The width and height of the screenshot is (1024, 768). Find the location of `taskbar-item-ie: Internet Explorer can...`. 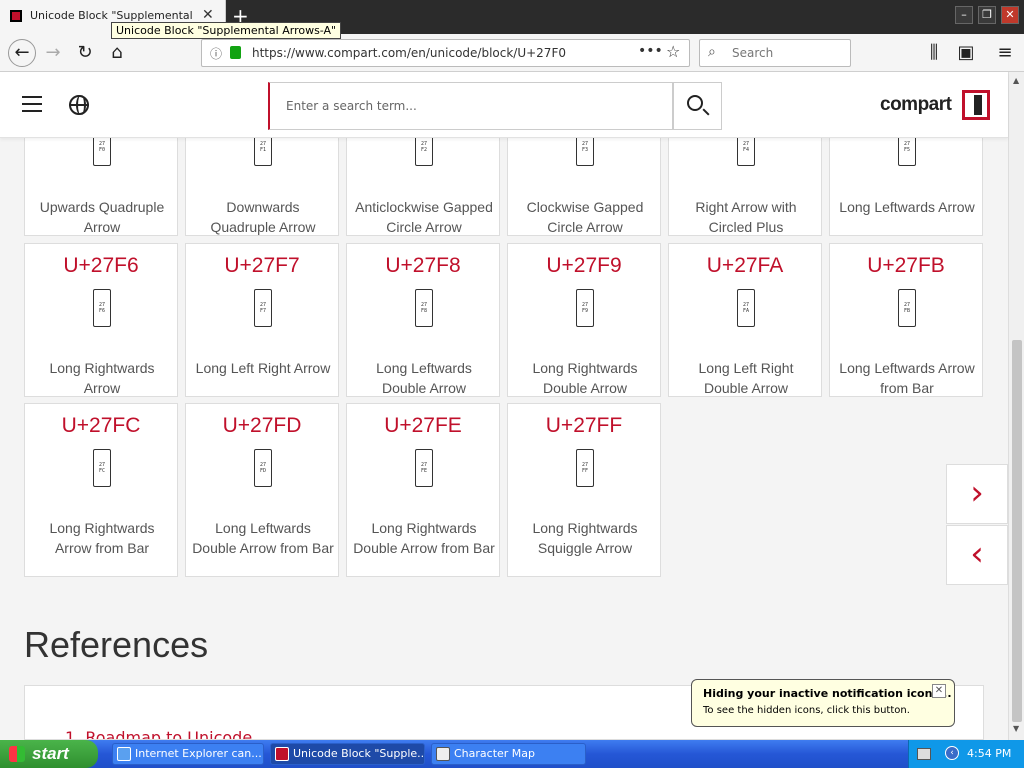

taskbar-item-ie: Internet Explorer can... is located at coordinates (188, 754).